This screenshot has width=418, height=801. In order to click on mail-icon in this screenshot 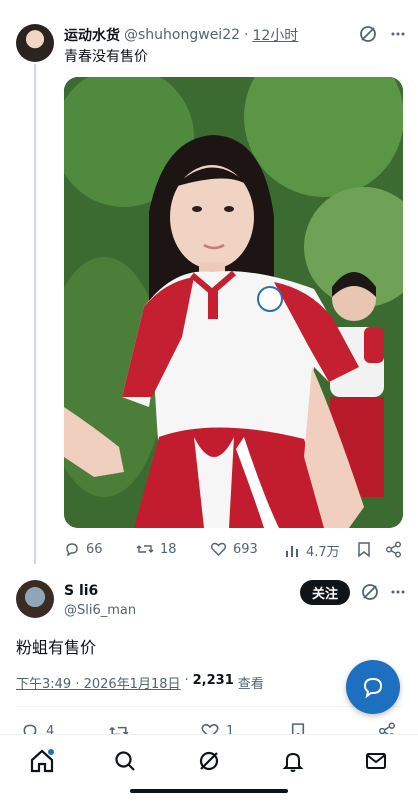, I will do `click(376, 761)`.